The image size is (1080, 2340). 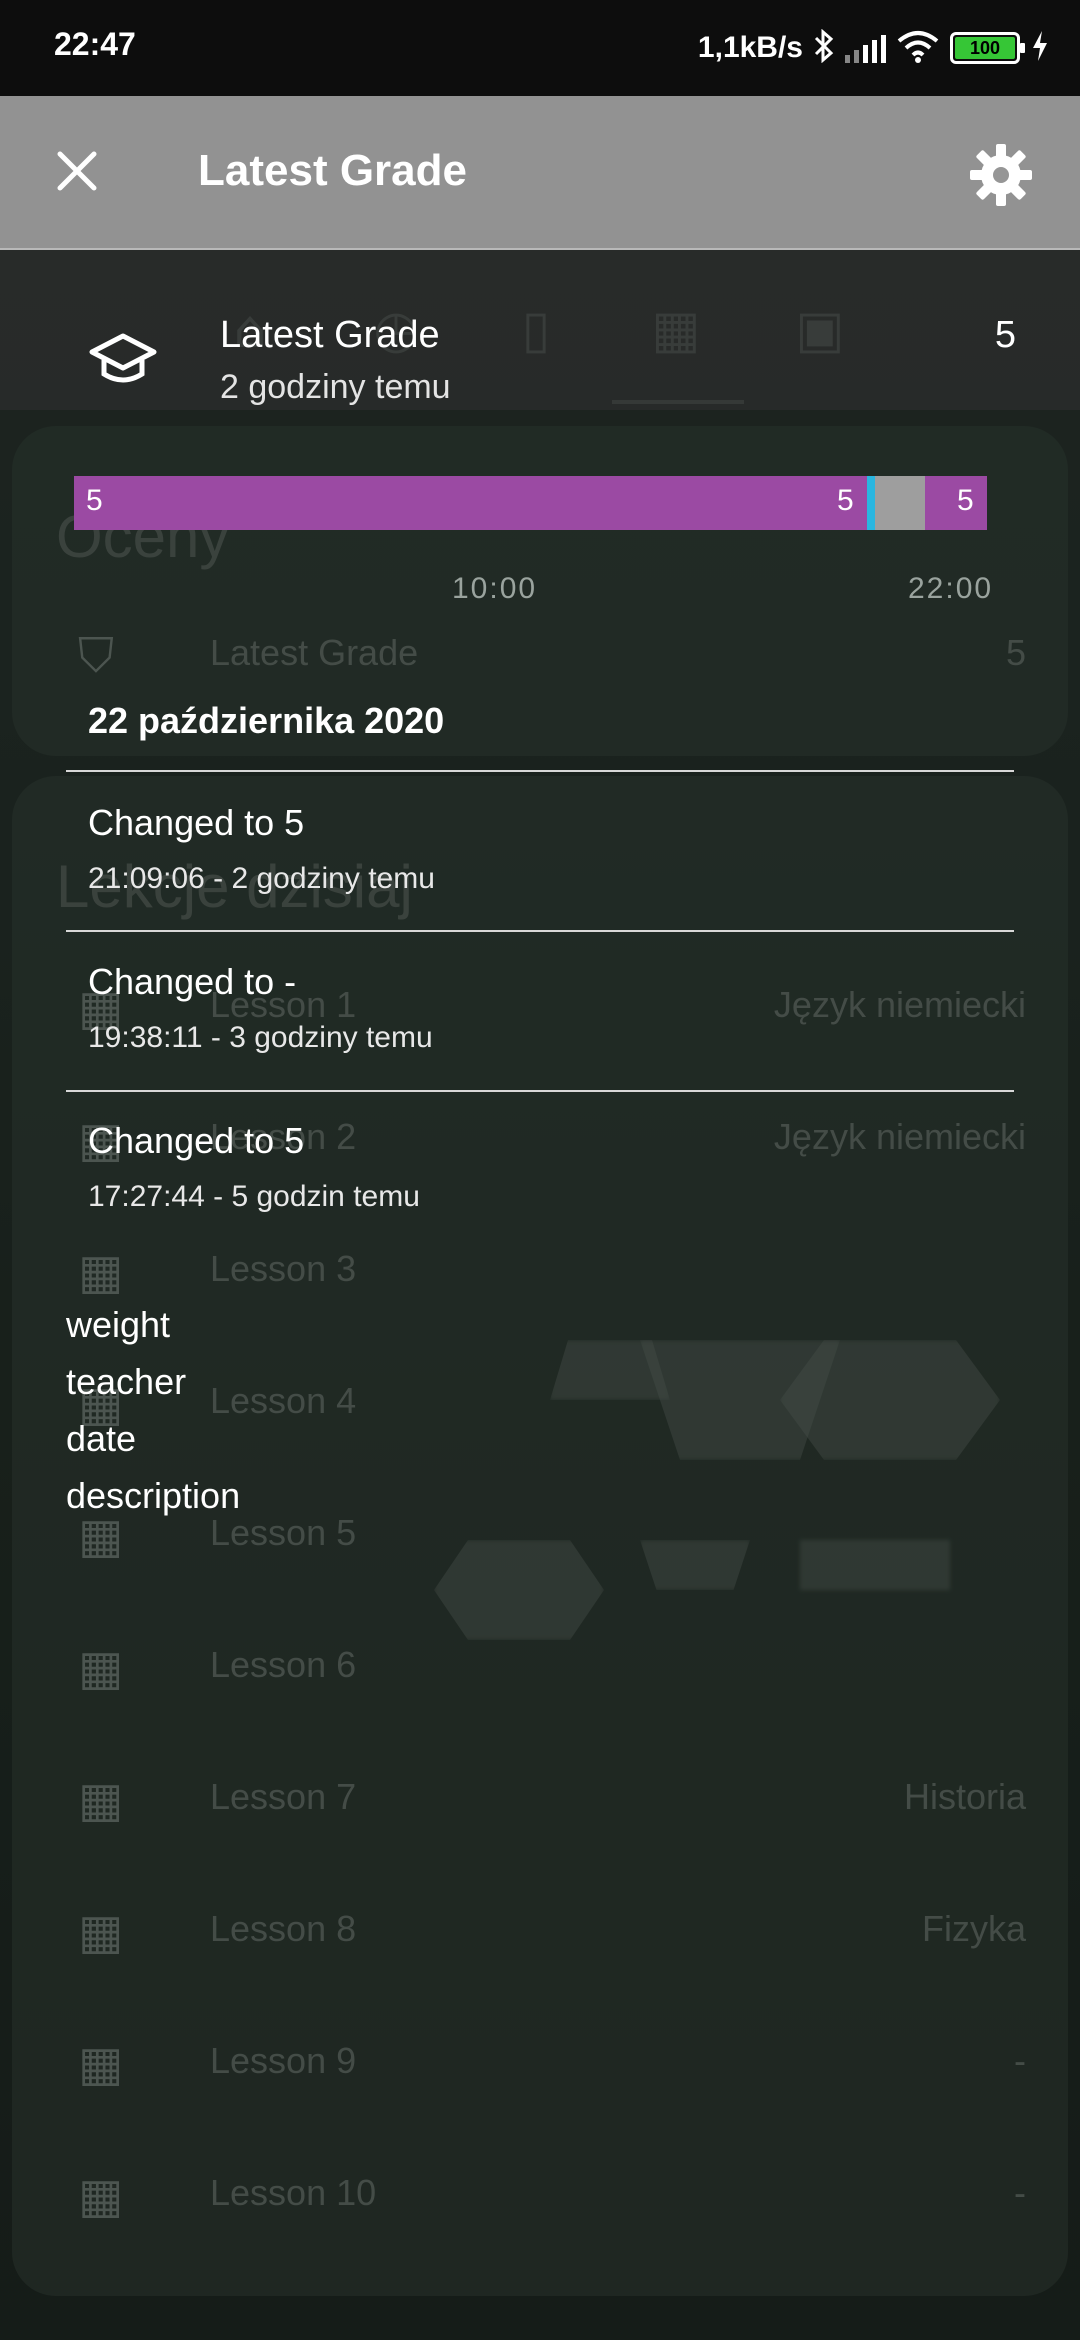 What do you see at coordinates (540, 330) in the screenshot?
I see `grade-header: Latest Grade 2 godziny temu 5` at bounding box center [540, 330].